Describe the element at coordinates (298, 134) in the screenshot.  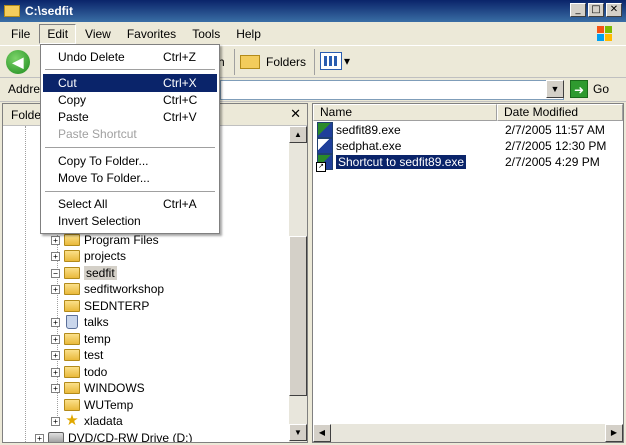
I see `scroll-up-button: ▲` at that location.